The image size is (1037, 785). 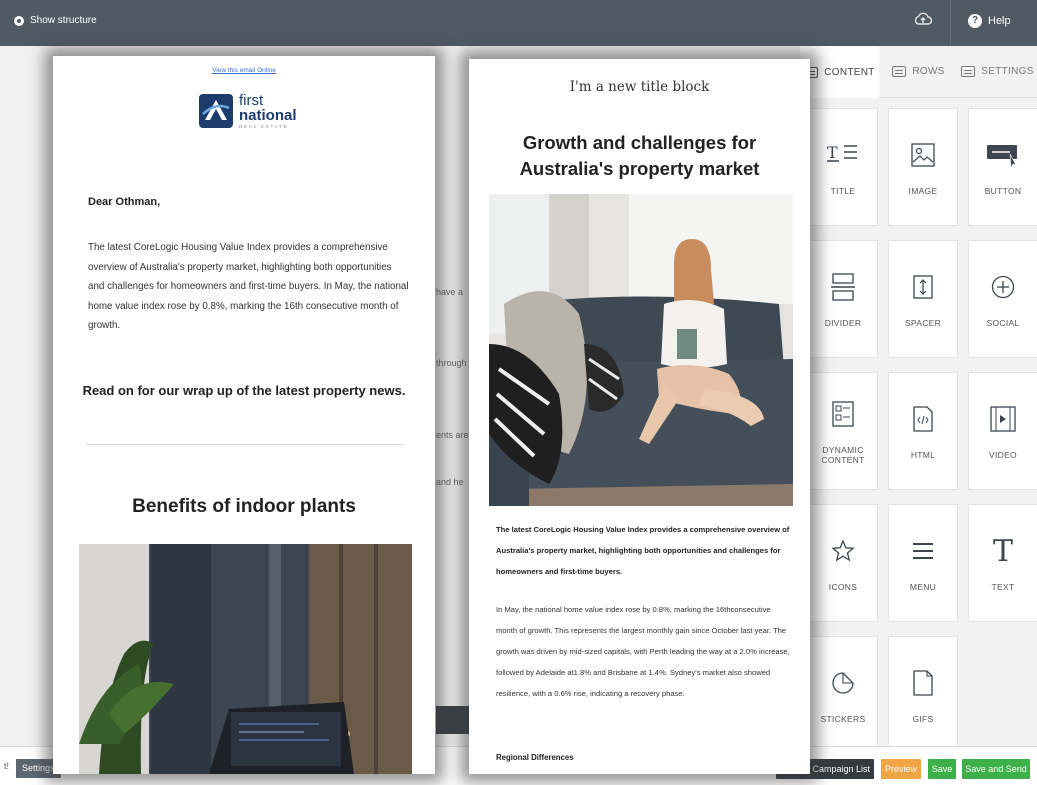 I want to click on spacer-icon, so click(x=923, y=287).